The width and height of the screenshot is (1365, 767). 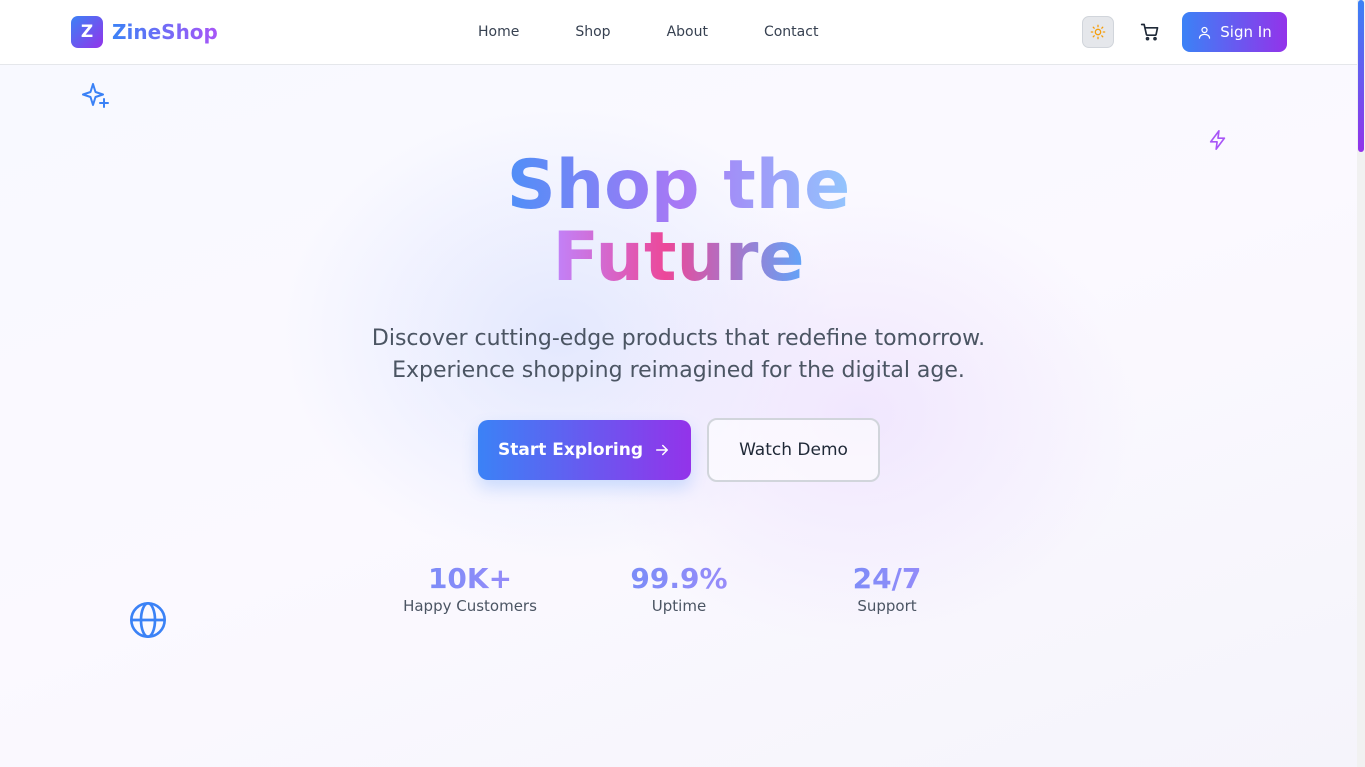 I want to click on sign-in-label: Sign In, so click(x=1246, y=32).